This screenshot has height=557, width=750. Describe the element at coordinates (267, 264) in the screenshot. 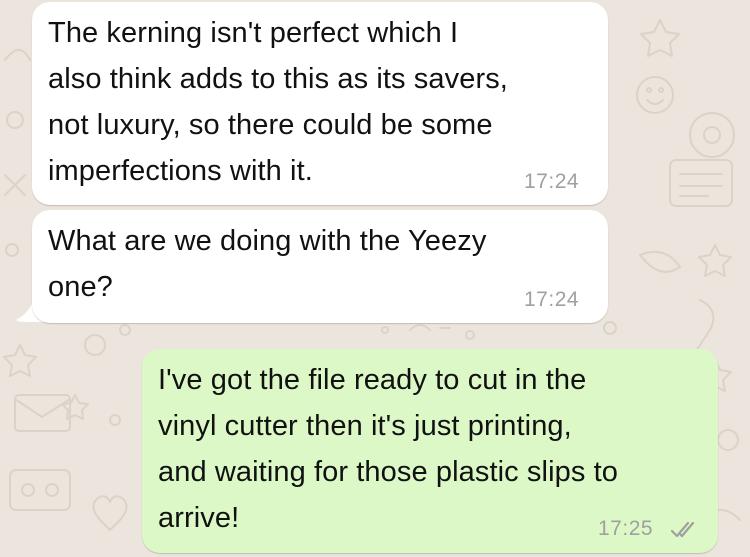

I see `message-text: What are we doing with the Yeezy one?` at that location.